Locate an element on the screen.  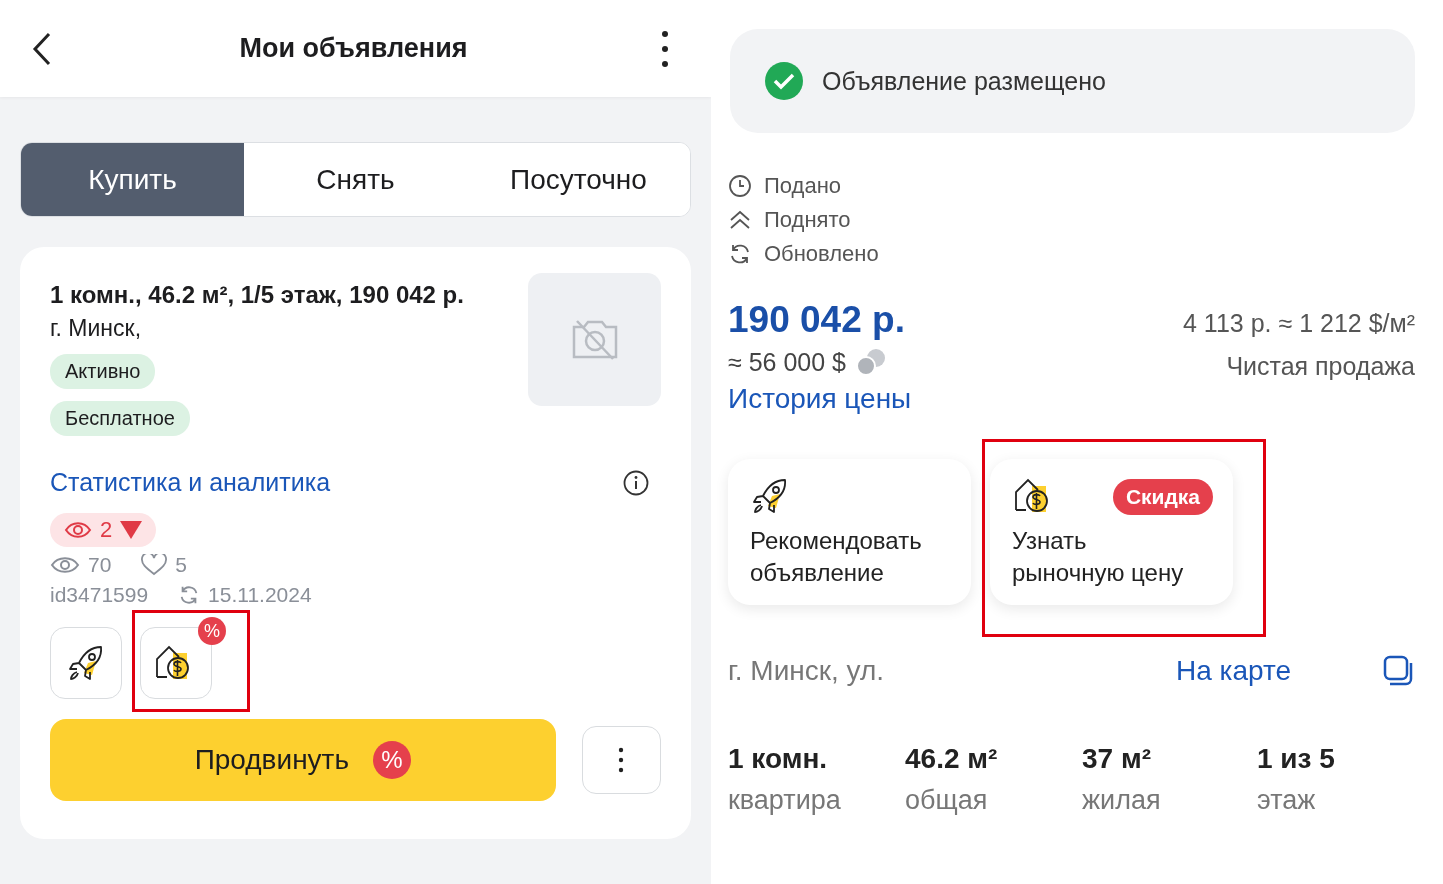
statistics-link: Статистика и аналитика is located at coordinates (190, 482).